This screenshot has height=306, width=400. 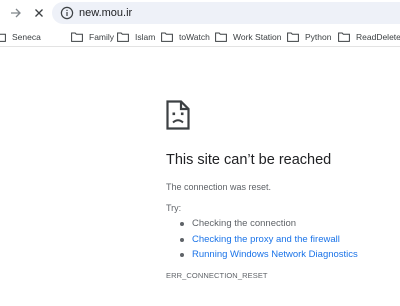 I want to click on bookmark-work-station: Work Station, so click(x=248, y=37).